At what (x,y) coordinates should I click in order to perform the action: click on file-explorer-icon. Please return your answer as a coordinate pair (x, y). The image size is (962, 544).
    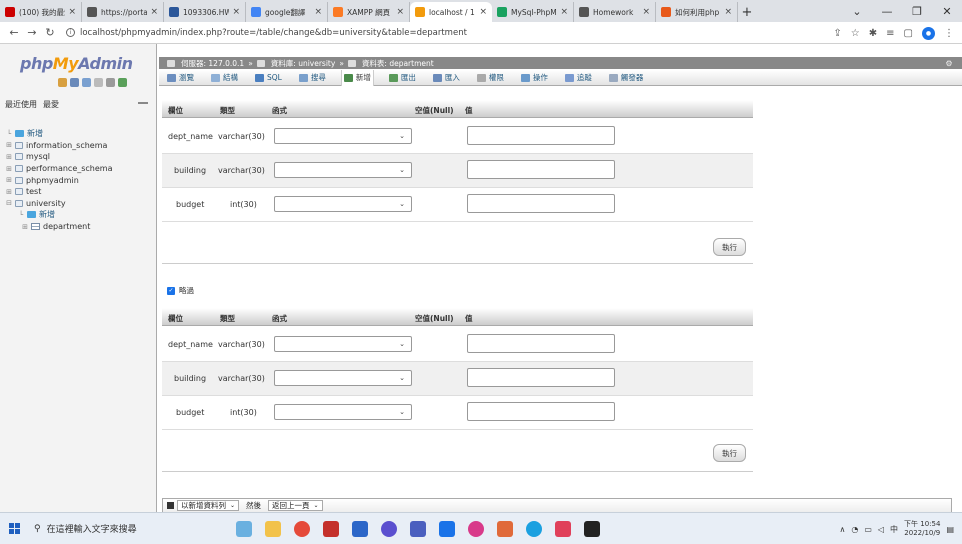
    Looking at the image, I should click on (273, 528).